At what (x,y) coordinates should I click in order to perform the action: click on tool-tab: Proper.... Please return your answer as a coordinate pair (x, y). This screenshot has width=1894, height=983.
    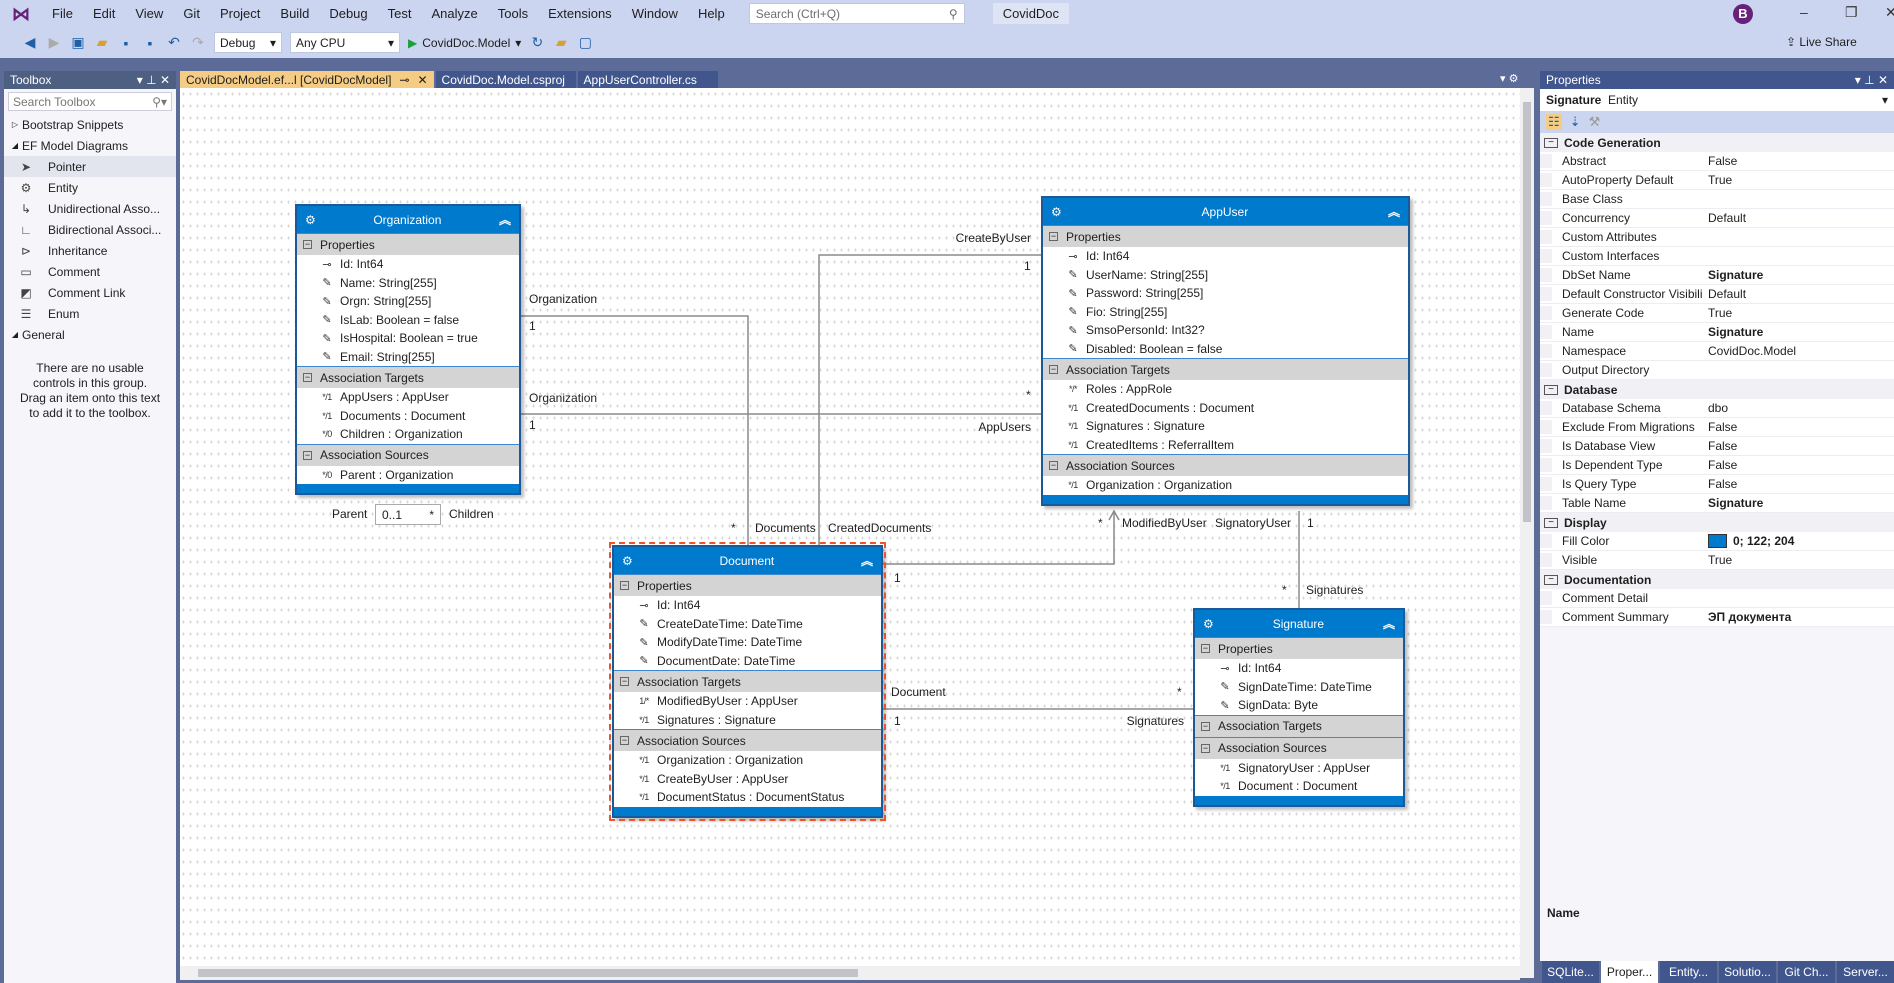
    Looking at the image, I should click on (1629, 972).